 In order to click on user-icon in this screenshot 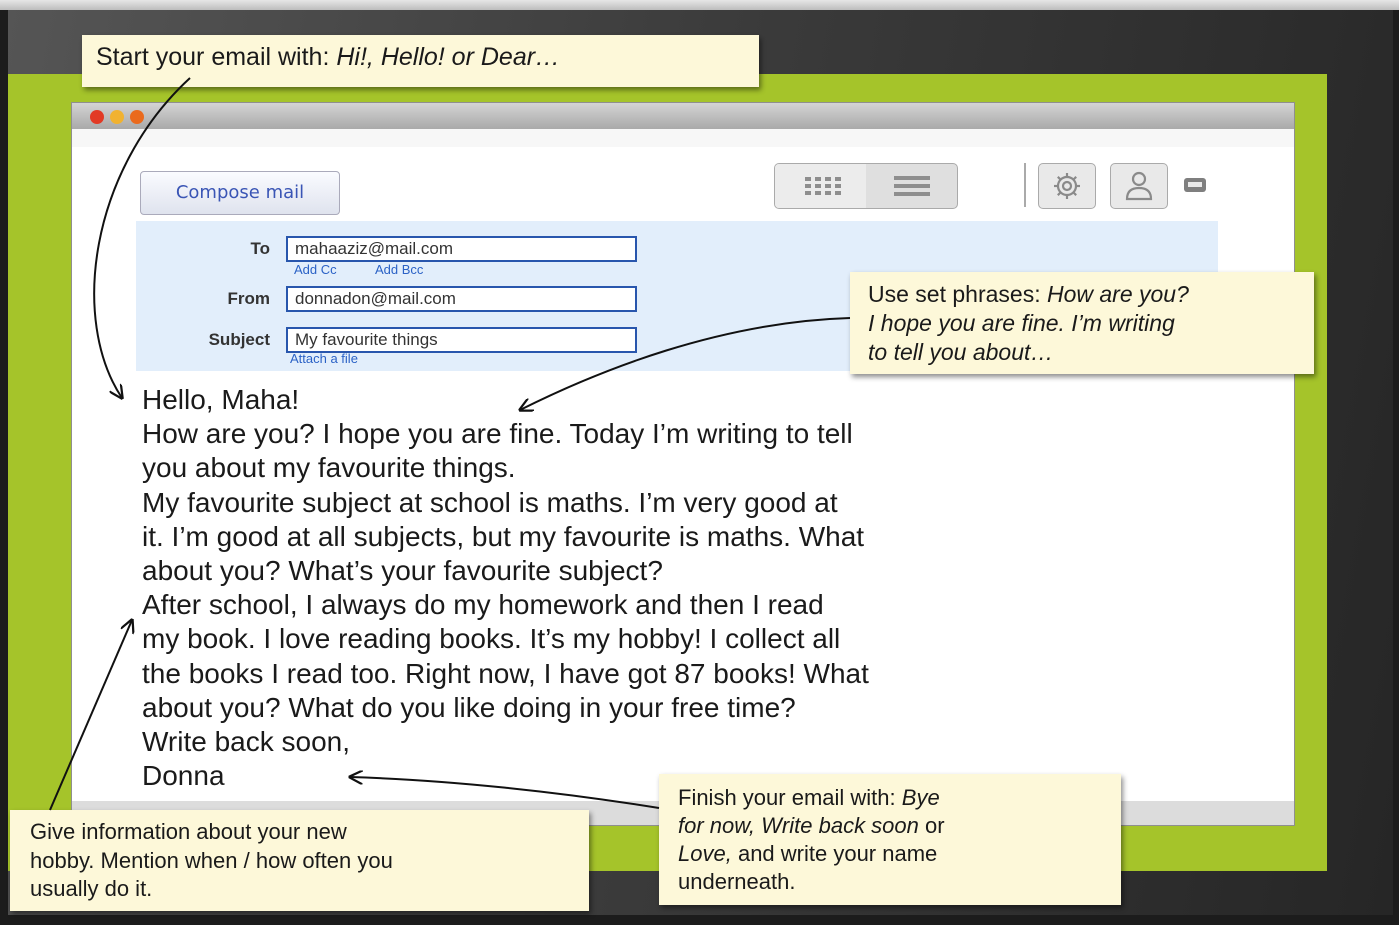, I will do `click(1139, 186)`.